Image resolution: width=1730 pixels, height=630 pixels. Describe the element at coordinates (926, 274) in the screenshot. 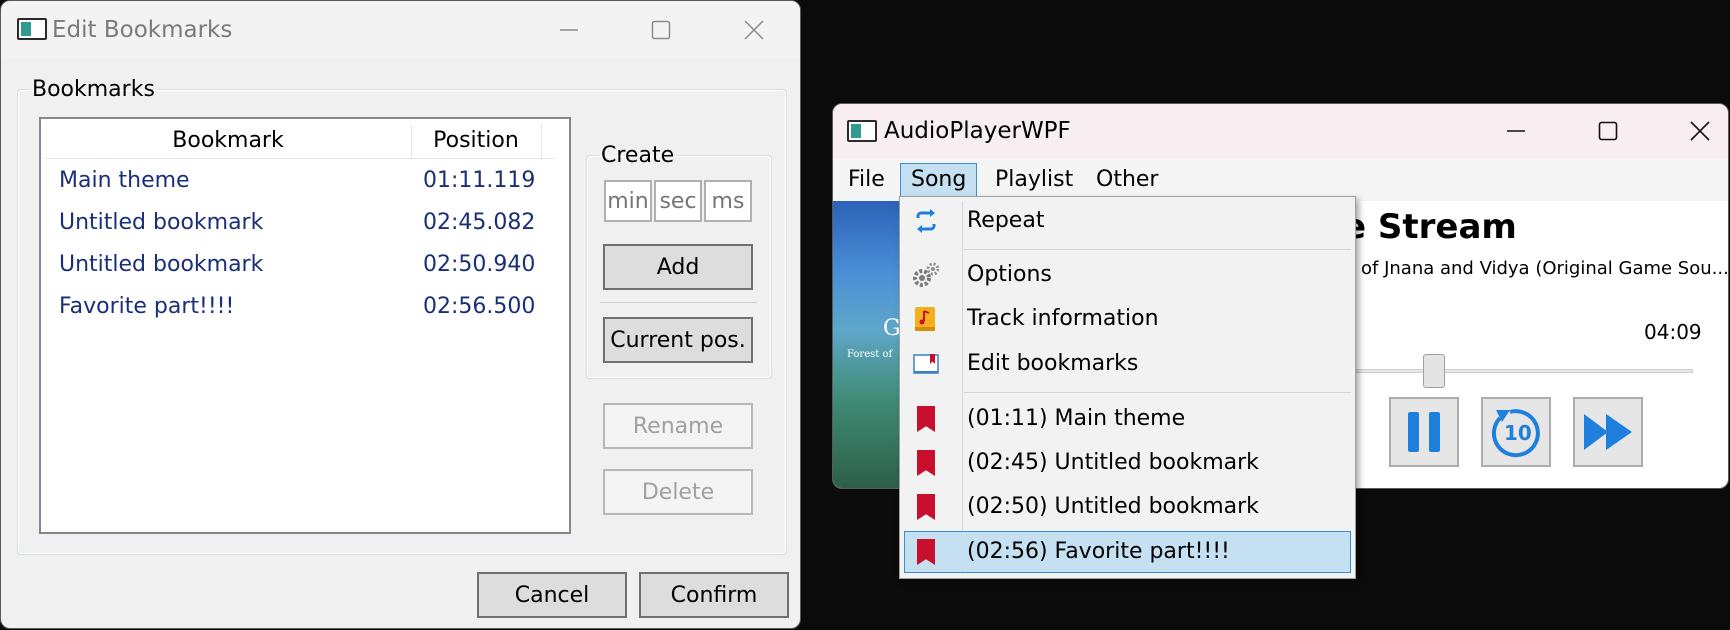

I see `gear-icon` at that location.